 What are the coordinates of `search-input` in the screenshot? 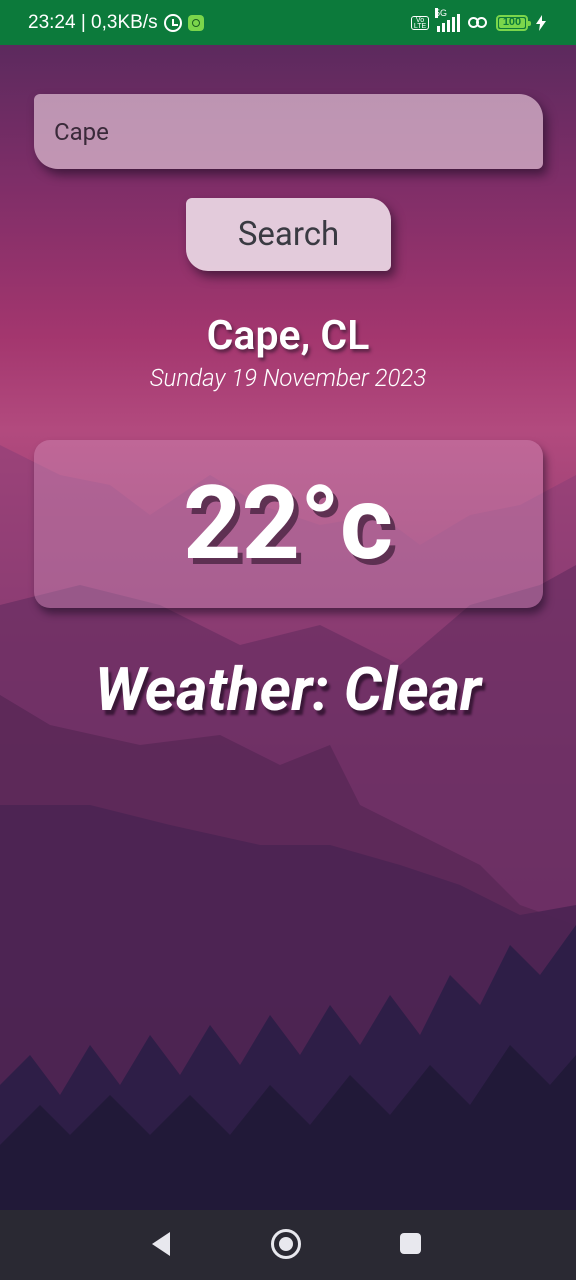 It's located at (288, 131).